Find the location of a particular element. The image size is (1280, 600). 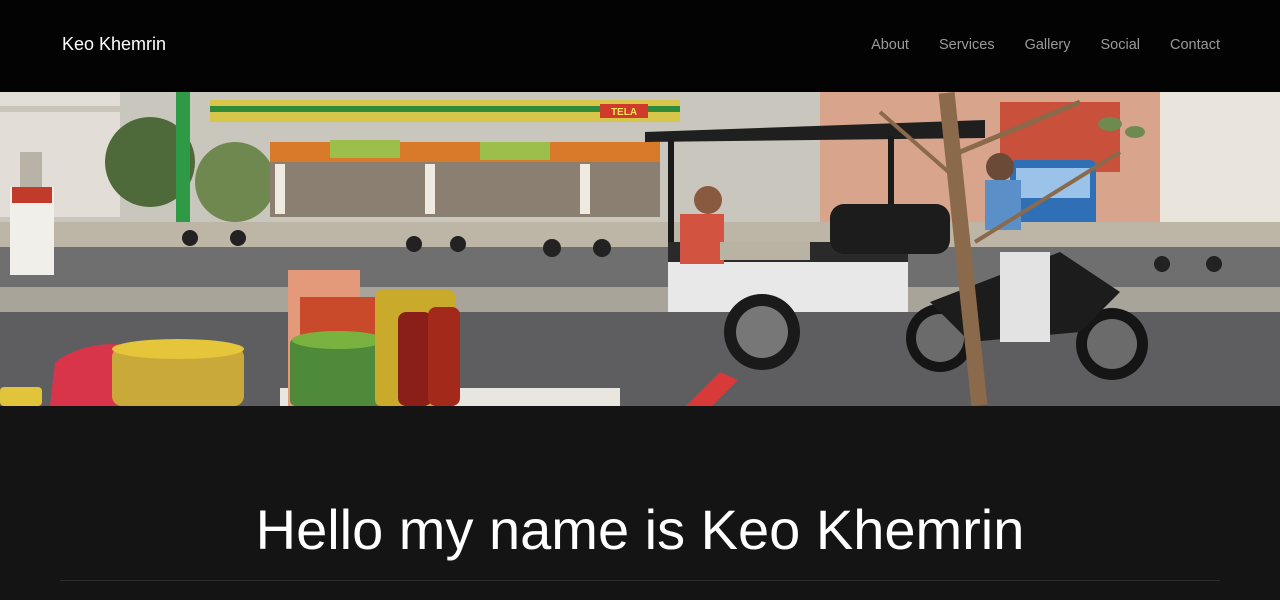

nav-item-services: Services is located at coordinates (967, 45).